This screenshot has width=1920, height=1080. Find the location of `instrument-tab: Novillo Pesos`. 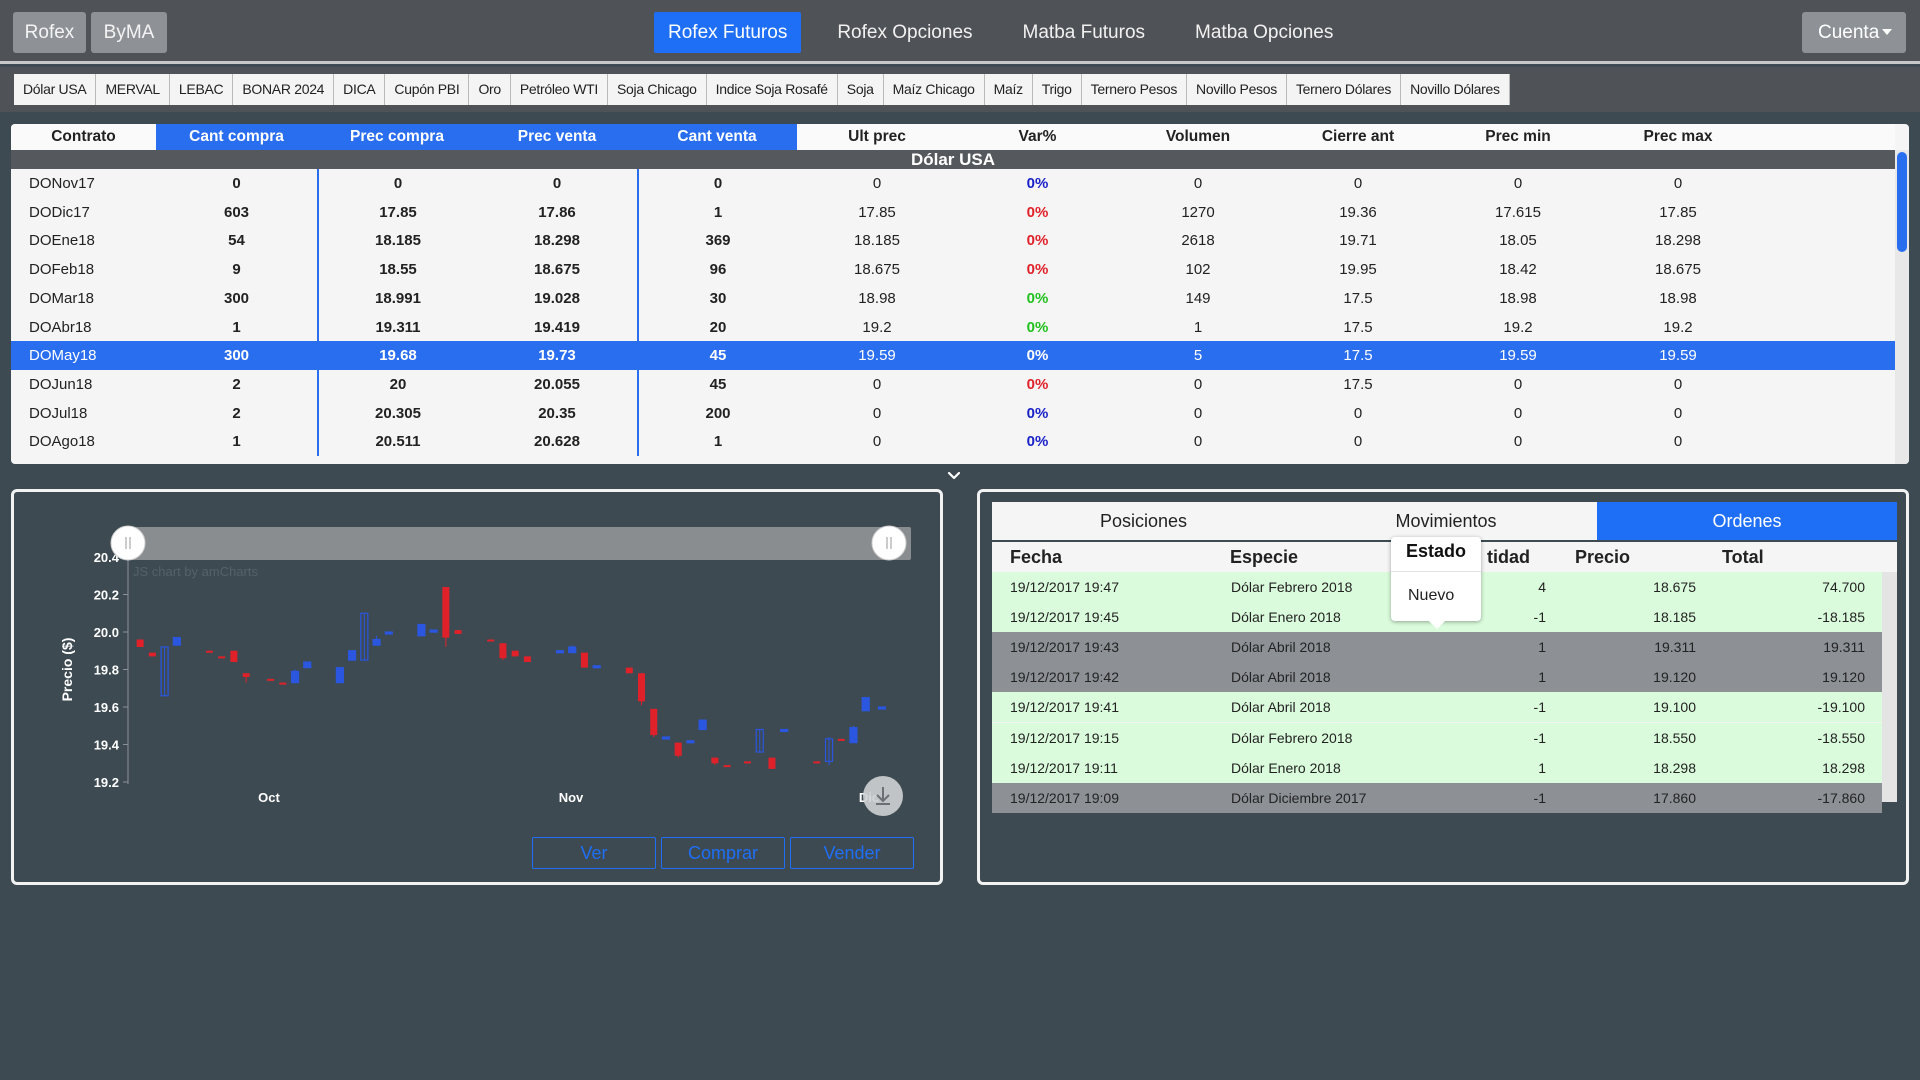

instrument-tab: Novillo Pesos is located at coordinates (1237, 89).